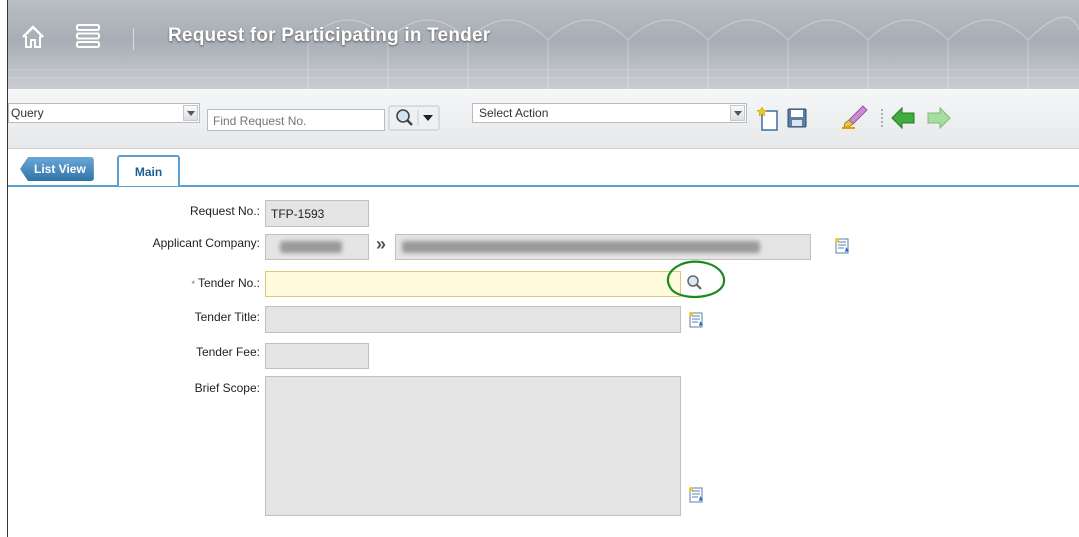 The height and width of the screenshot is (537, 1079). Describe the element at coordinates (797, 118) in the screenshot. I see `save-icon` at that location.